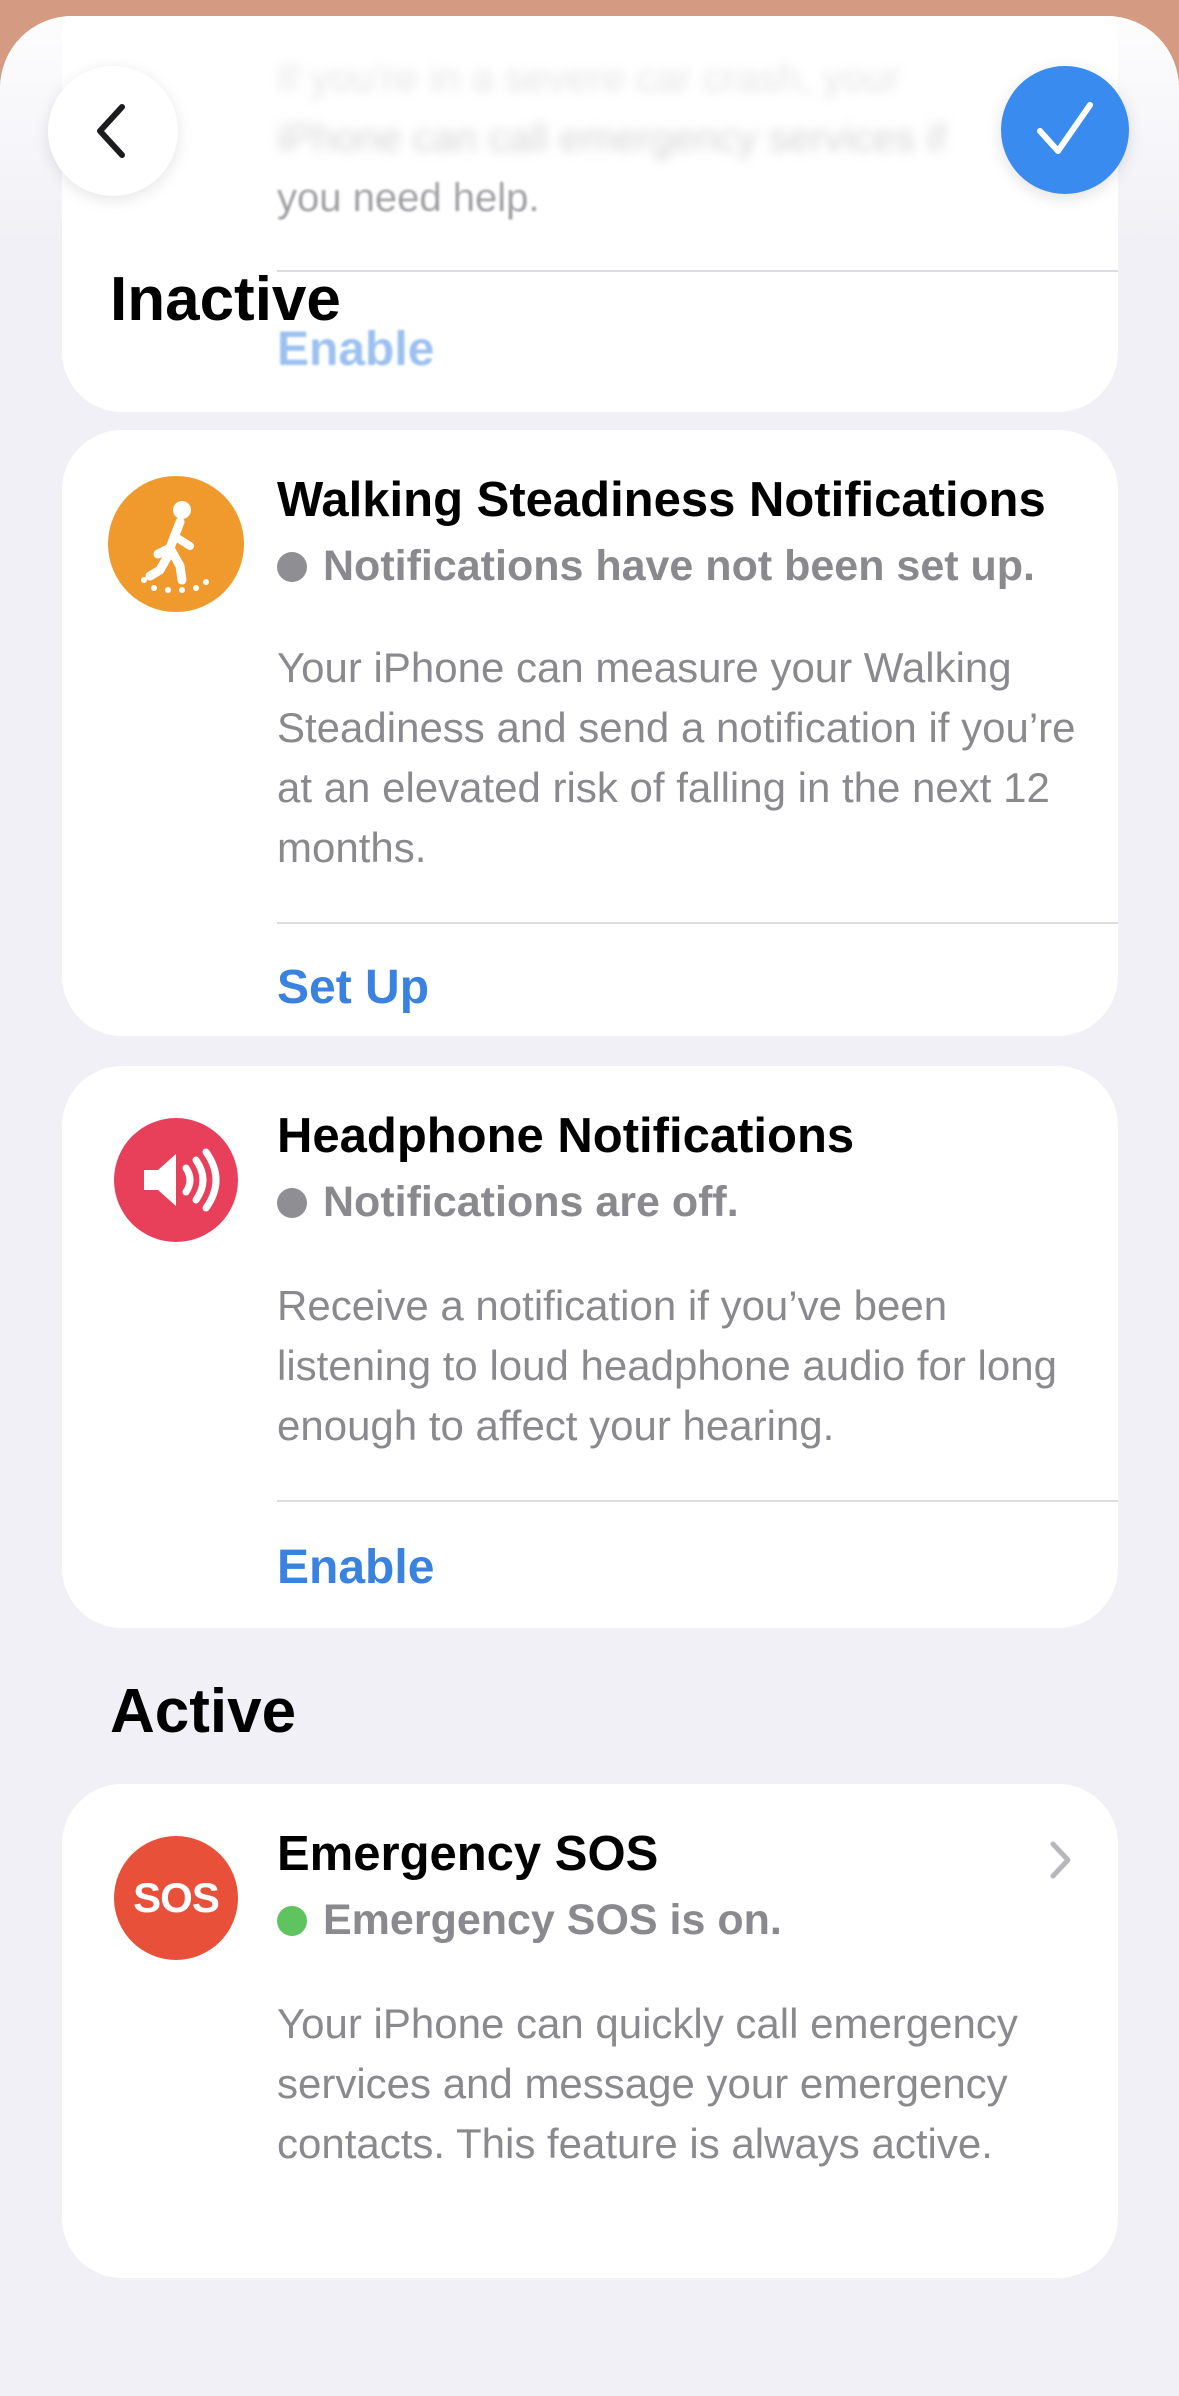  I want to click on walking-set-up-button: Set Up, so click(353, 987).